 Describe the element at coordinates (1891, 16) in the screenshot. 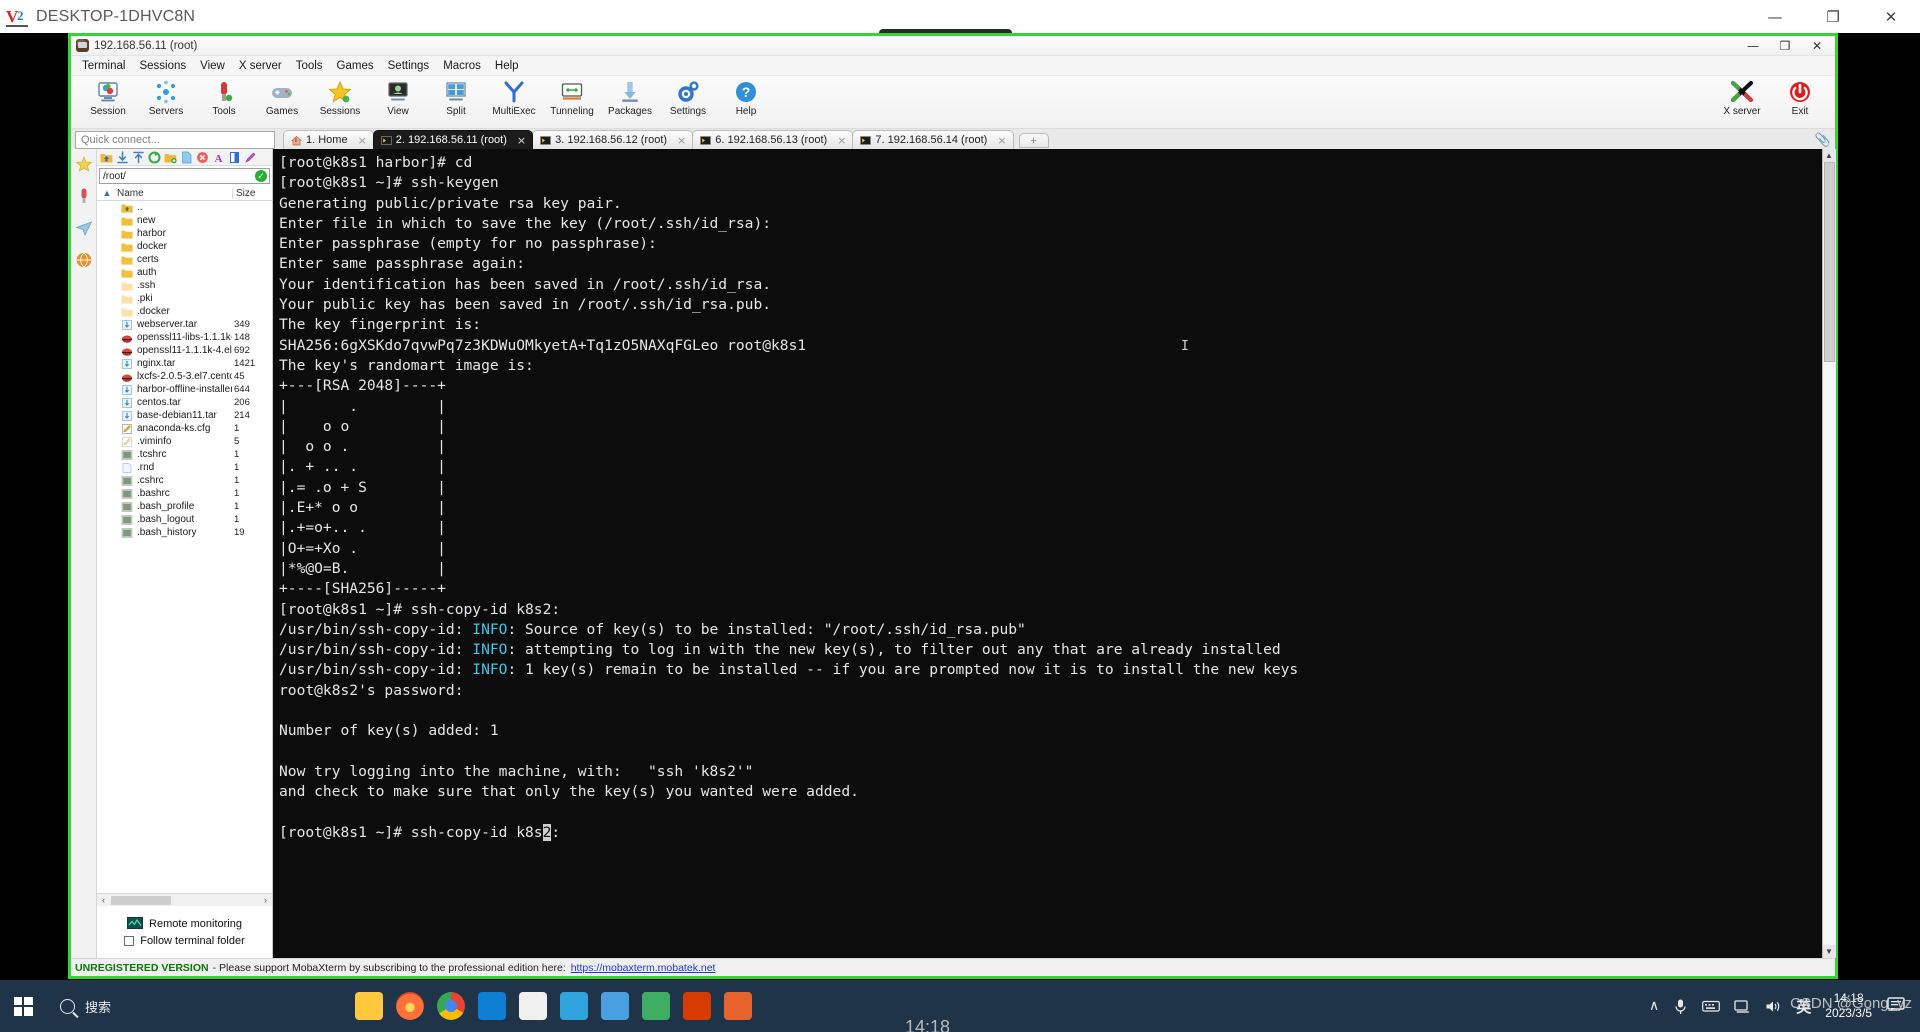

I see `outer-close-button: ✕` at that location.